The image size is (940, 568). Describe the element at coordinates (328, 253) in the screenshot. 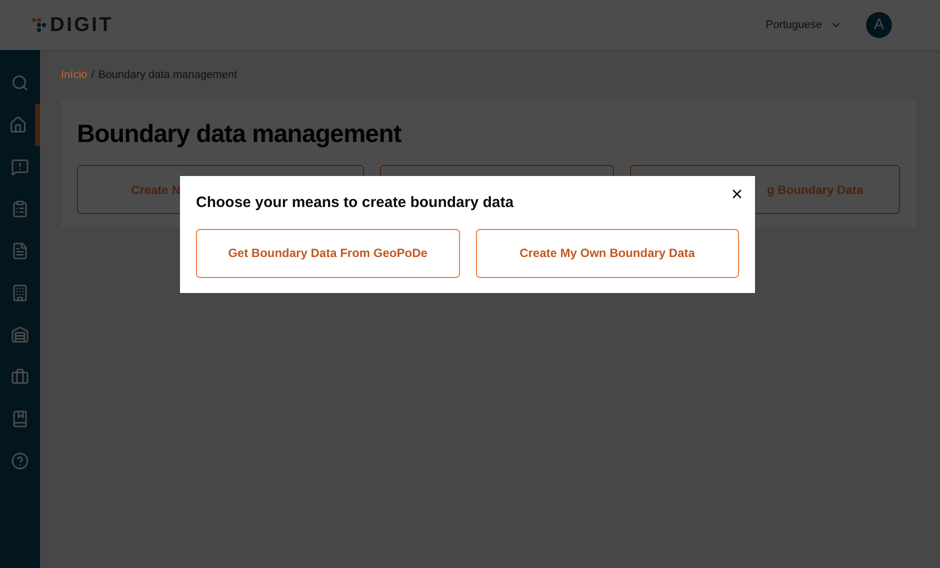

I see `option-button: Get Boundary Data From GeoPoDe` at that location.